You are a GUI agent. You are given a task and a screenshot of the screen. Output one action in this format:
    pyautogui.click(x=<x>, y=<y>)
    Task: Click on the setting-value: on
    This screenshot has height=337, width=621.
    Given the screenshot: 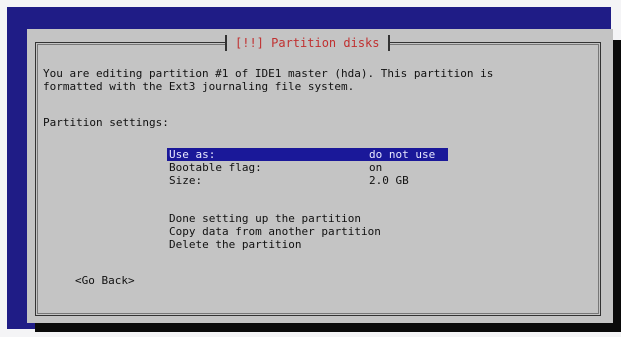 What is the action you would take?
    pyautogui.click(x=376, y=167)
    